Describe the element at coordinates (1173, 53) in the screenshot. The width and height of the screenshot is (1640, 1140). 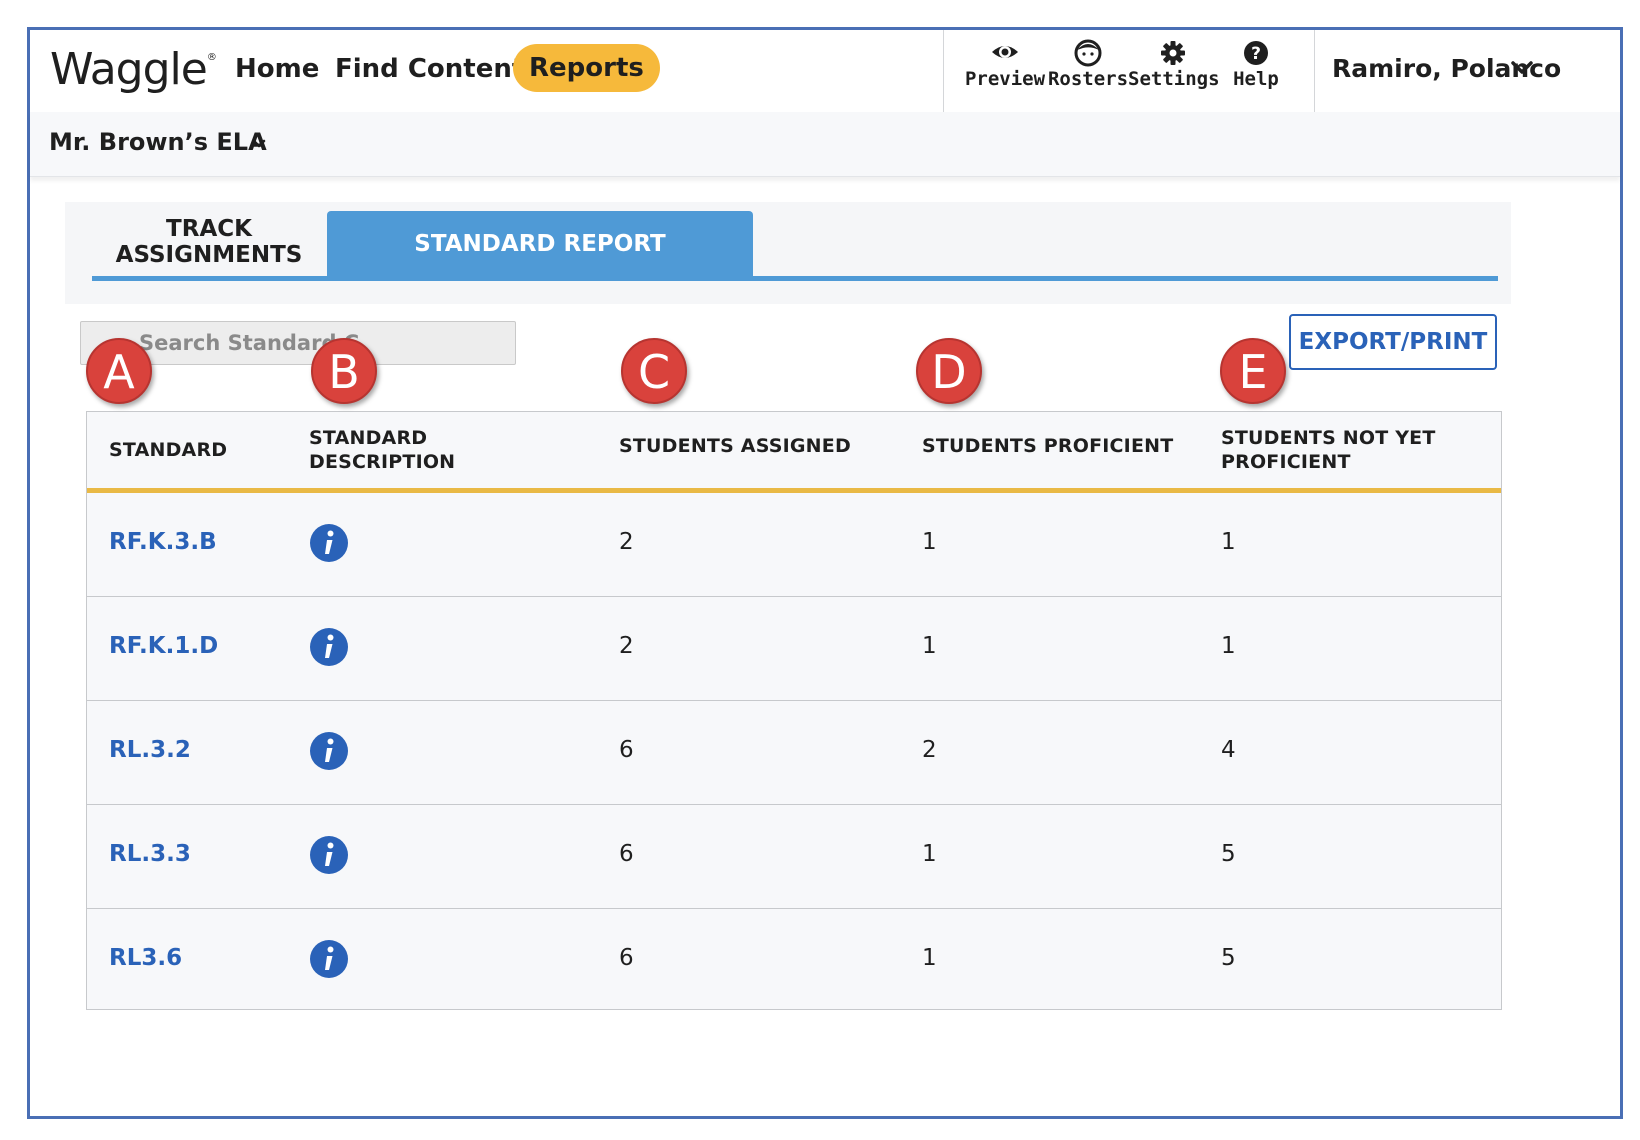
I see `gear-icon` at that location.